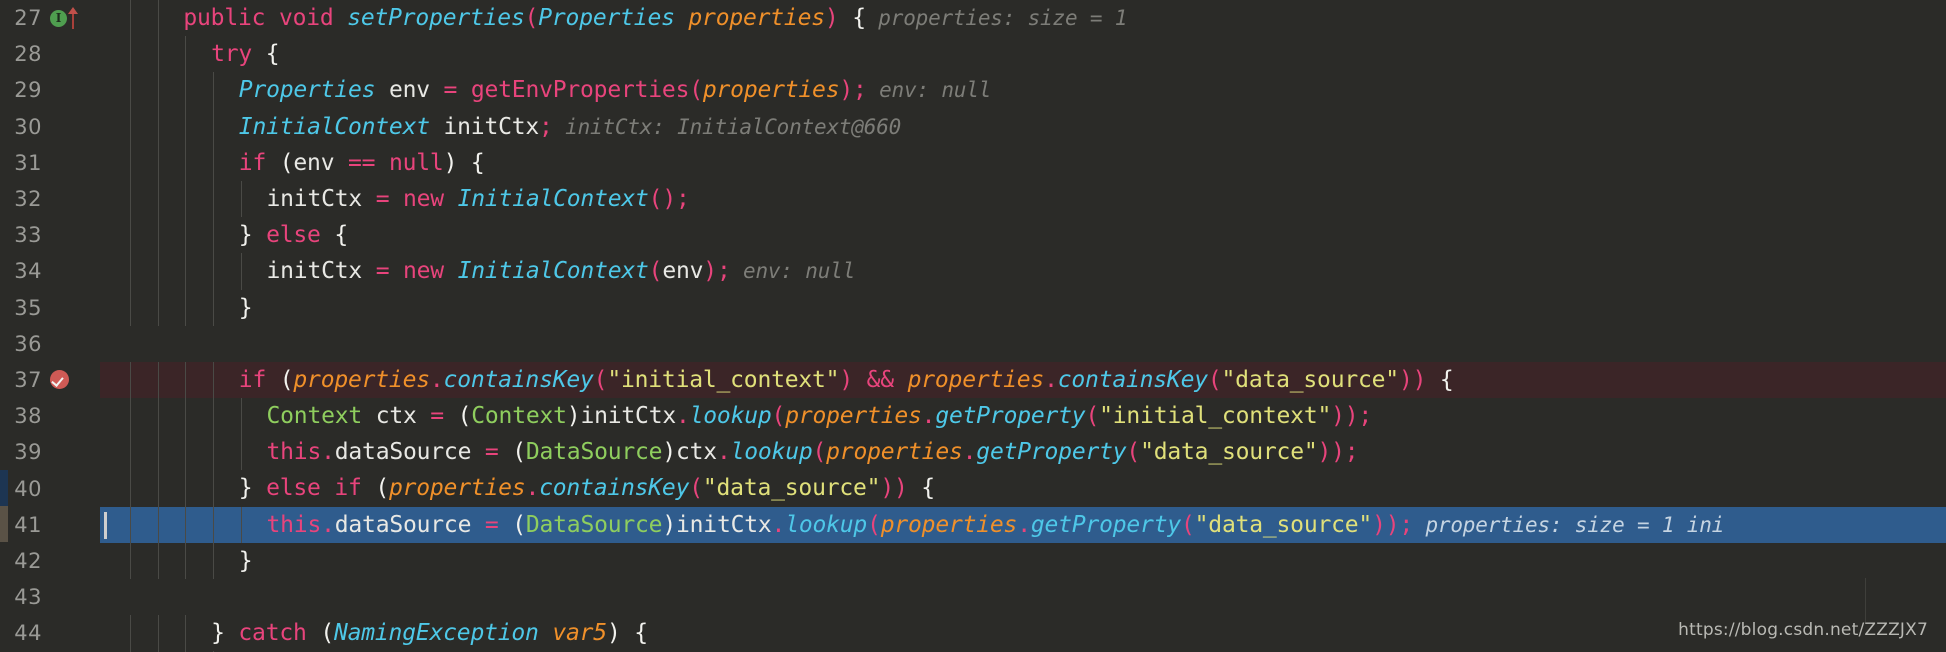 The height and width of the screenshot is (652, 1946). I want to click on gutter-icon-group, so click(59, 380).